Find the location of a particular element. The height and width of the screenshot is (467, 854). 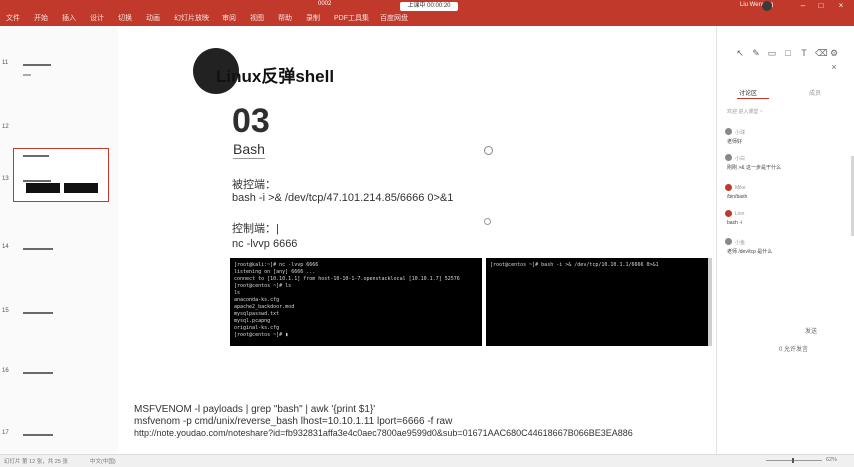

thumbnail-11-detail is located at coordinates (27, 75).